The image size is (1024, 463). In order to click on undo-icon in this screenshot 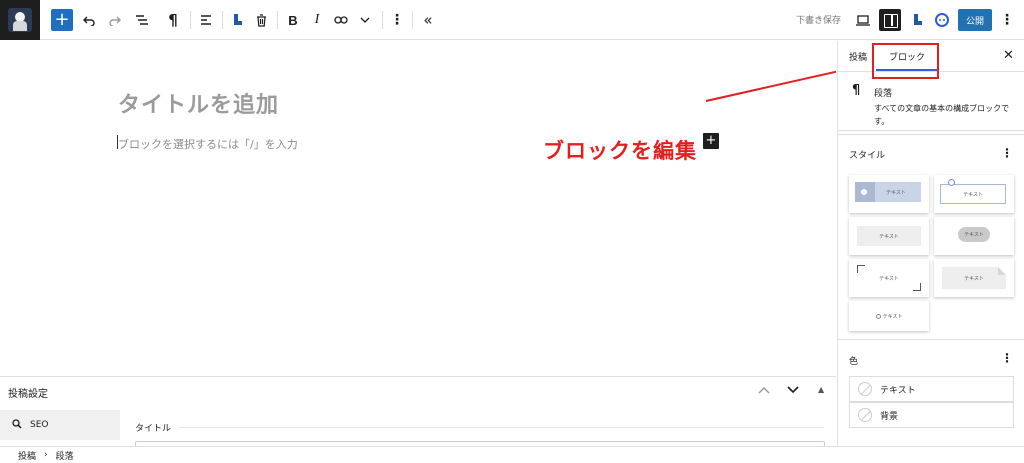, I will do `click(89, 20)`.